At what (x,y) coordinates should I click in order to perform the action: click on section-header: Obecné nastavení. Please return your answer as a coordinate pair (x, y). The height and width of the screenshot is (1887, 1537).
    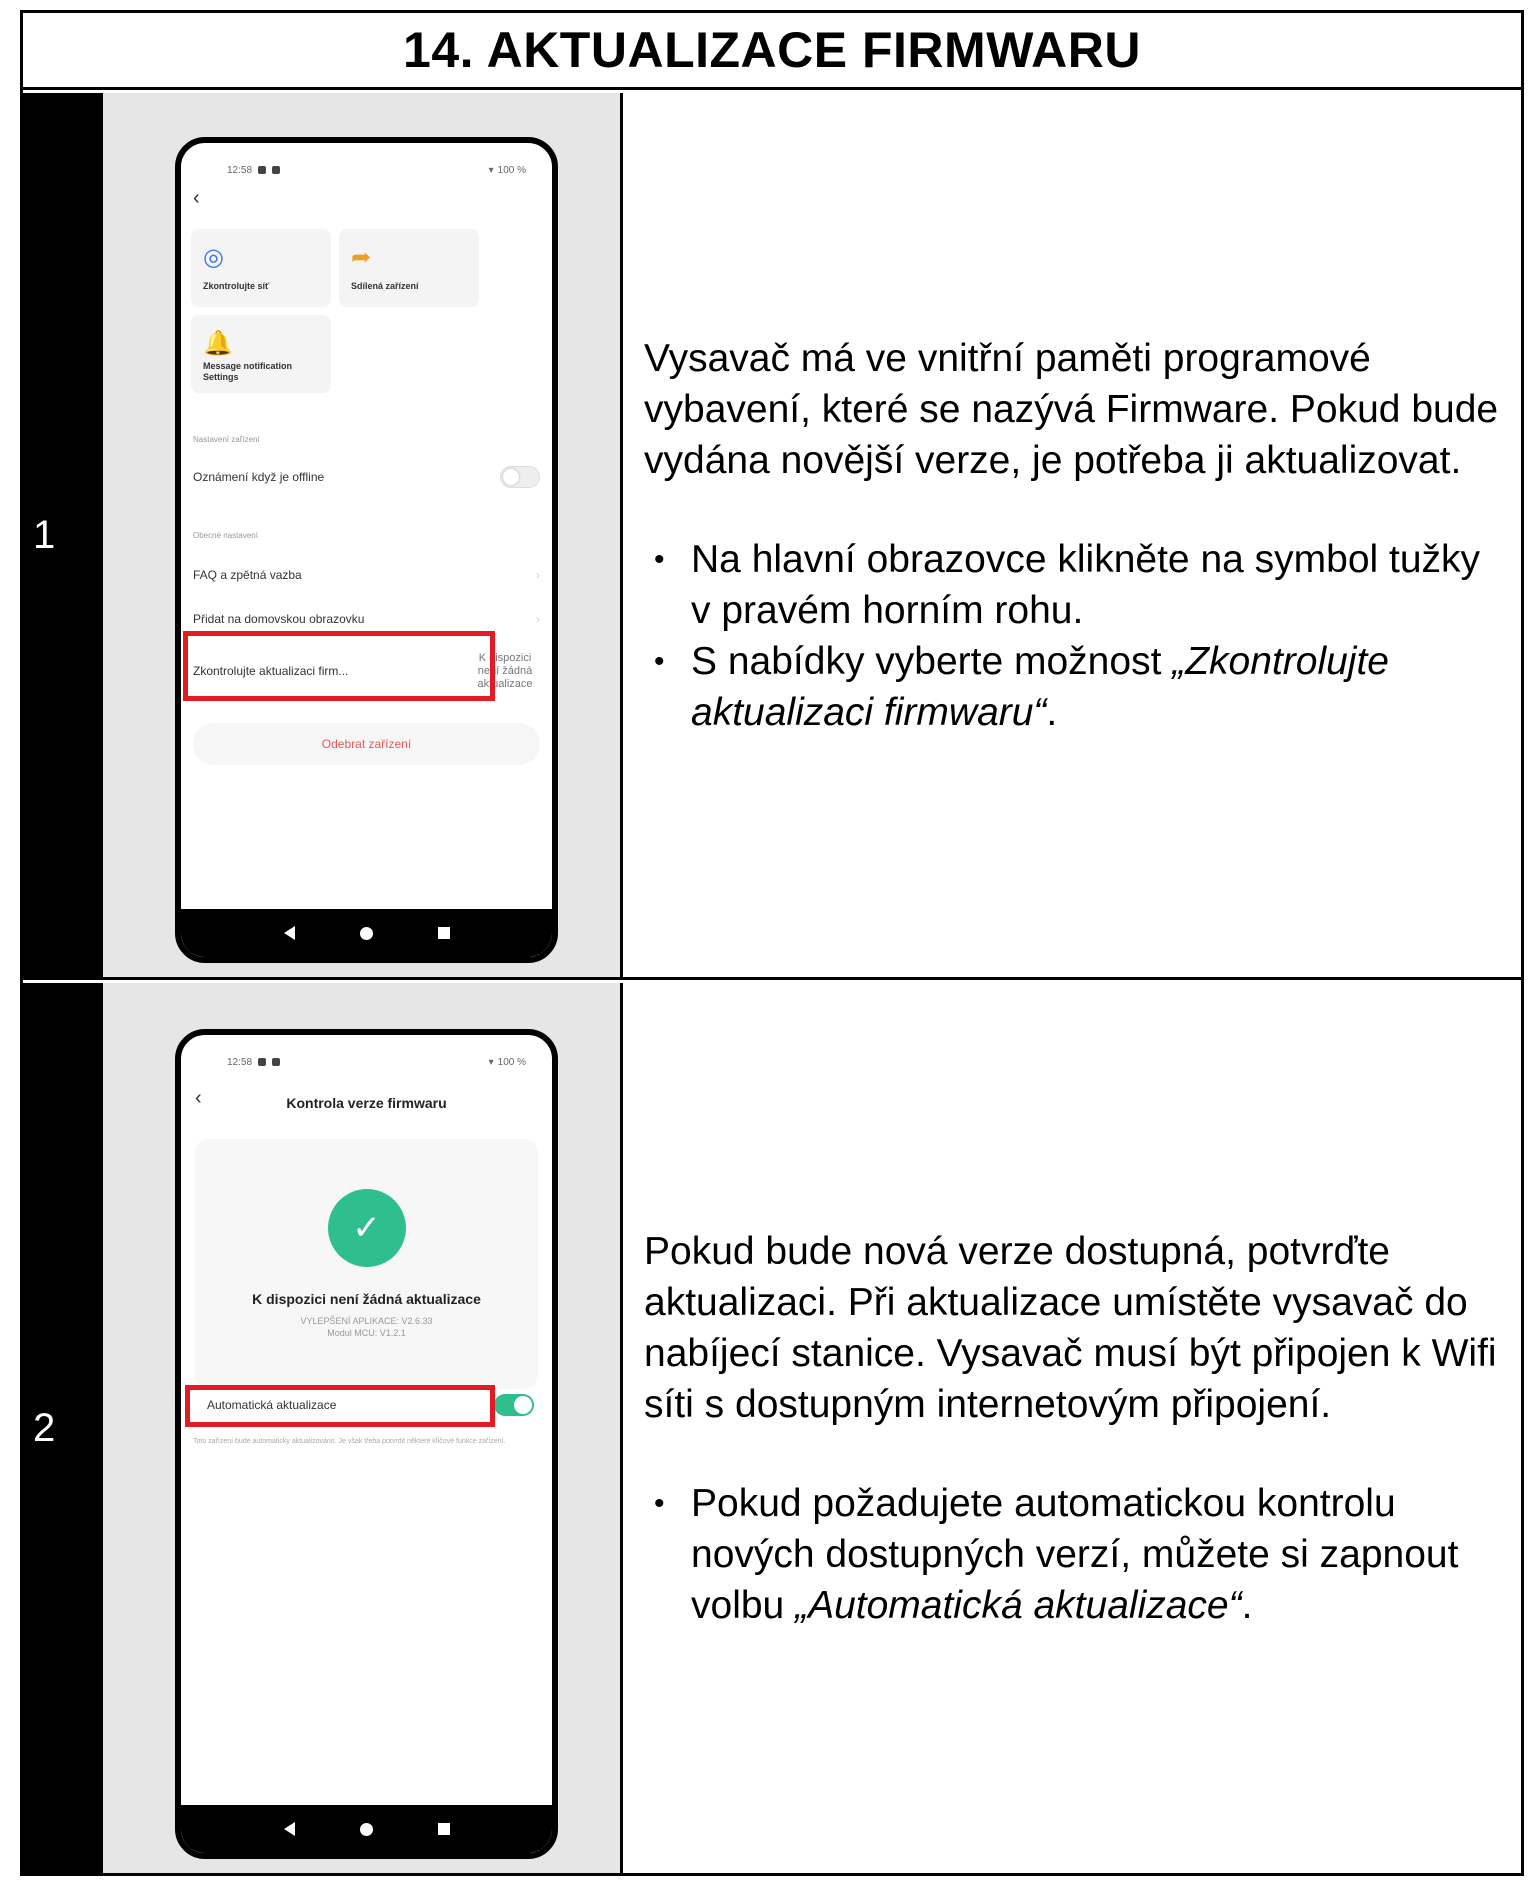
    Looking at the image, I should click on (225, 535).